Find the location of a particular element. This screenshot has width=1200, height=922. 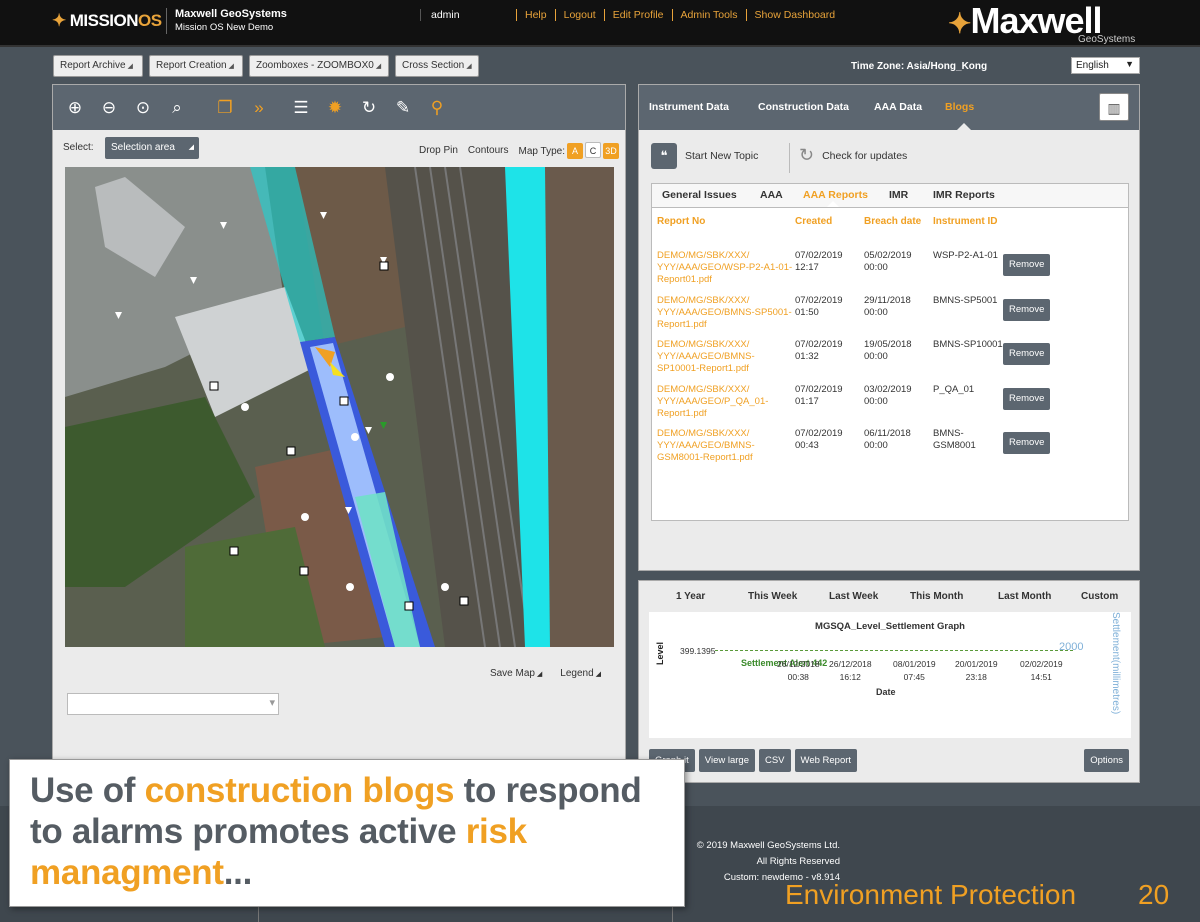

brand-sub: GeoSystems is located at coordinates (1107, 39).